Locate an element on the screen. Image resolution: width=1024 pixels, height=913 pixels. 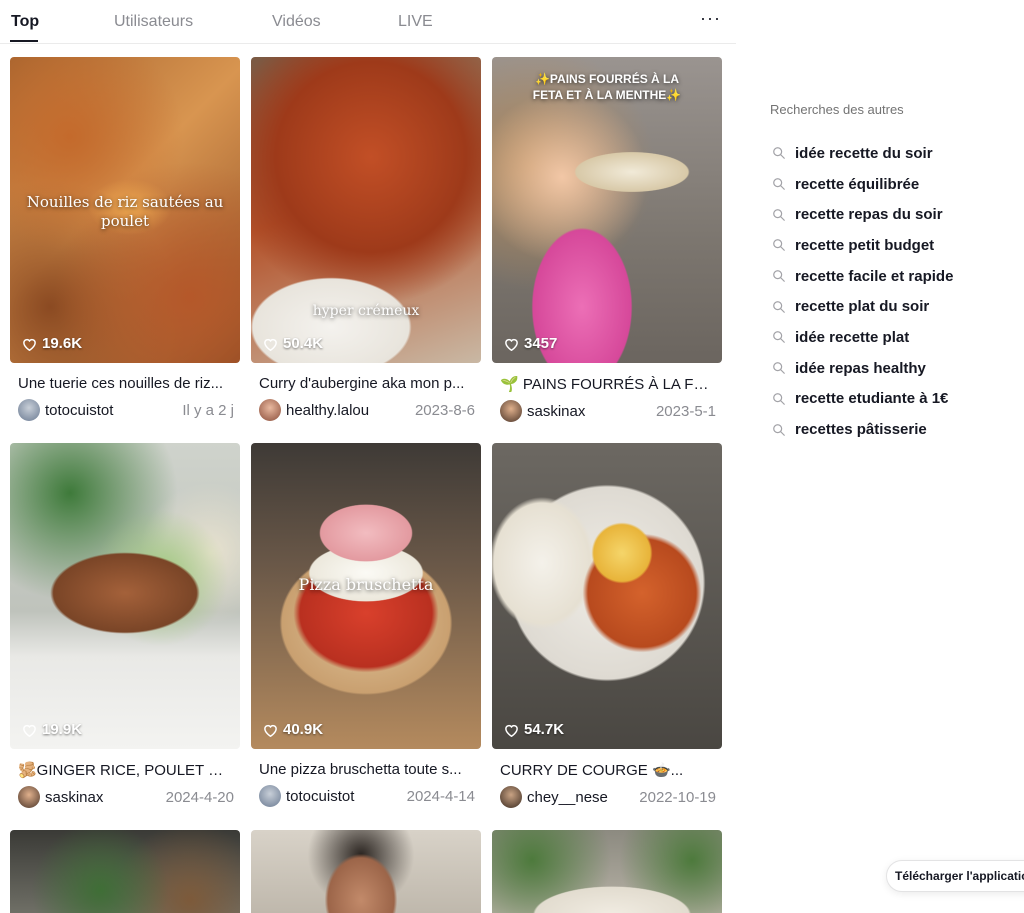
related-searches-title: Recherches des autres is located at coordinates (837, 109).